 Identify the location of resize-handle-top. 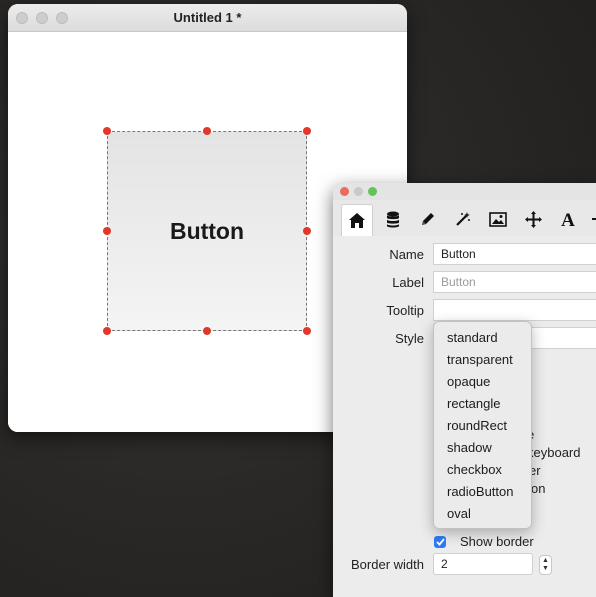
(207, 131).